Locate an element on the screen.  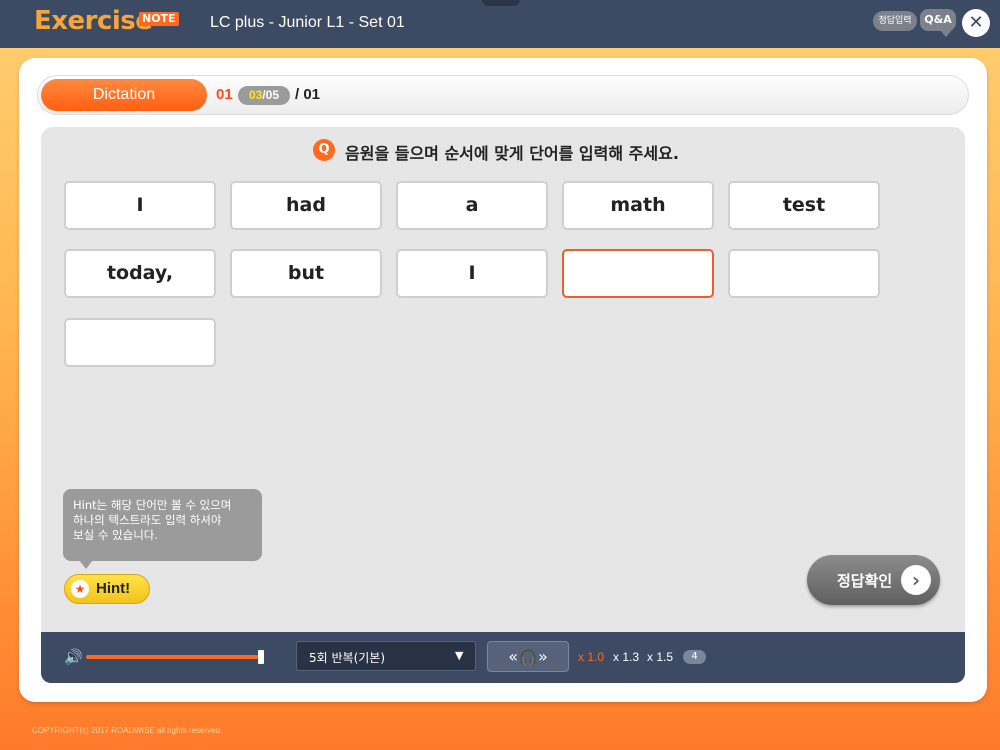
hint-tooltip-line: 보실 수 있습니다. is located at coordinates (116, 535).